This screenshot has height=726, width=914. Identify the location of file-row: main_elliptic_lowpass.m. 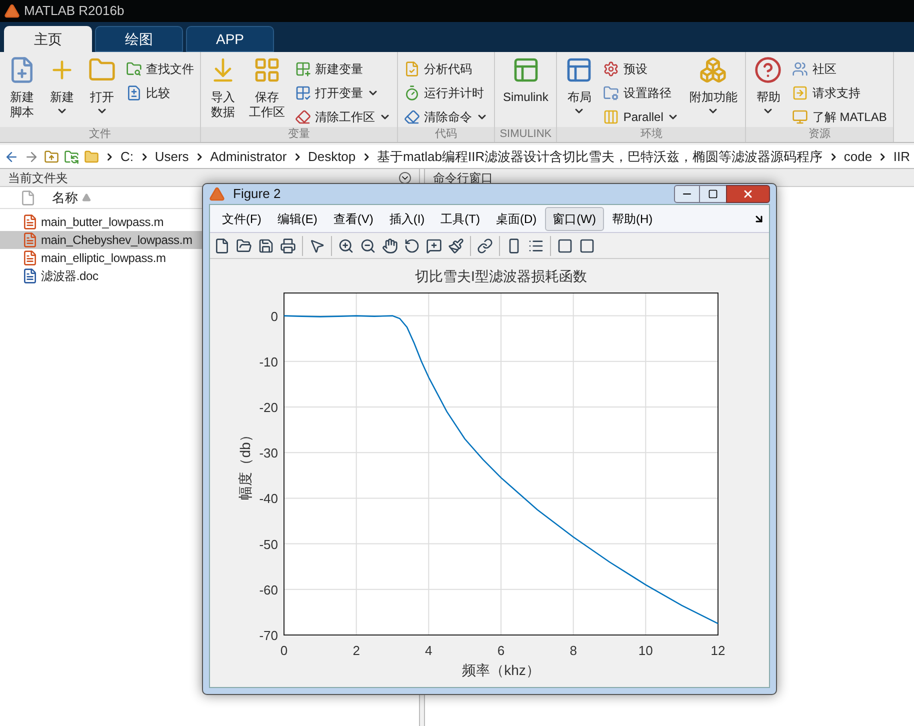
(101, 258).